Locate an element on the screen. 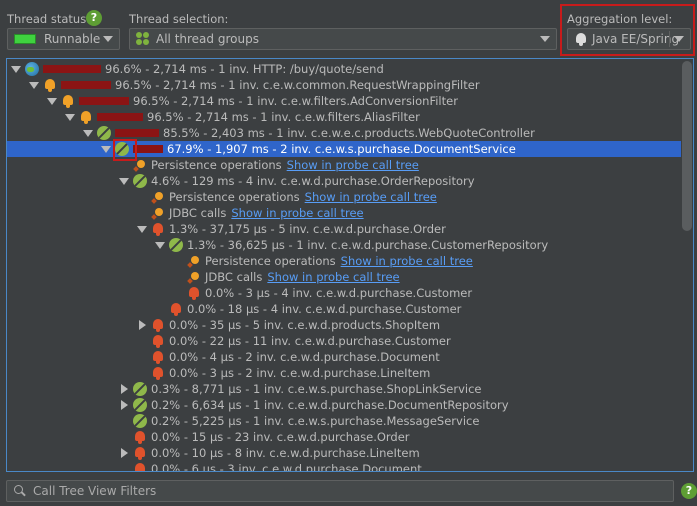 Image resolution: width=697 pixels, height=506 pixels. search-icon is located at coordinates (20, 491).